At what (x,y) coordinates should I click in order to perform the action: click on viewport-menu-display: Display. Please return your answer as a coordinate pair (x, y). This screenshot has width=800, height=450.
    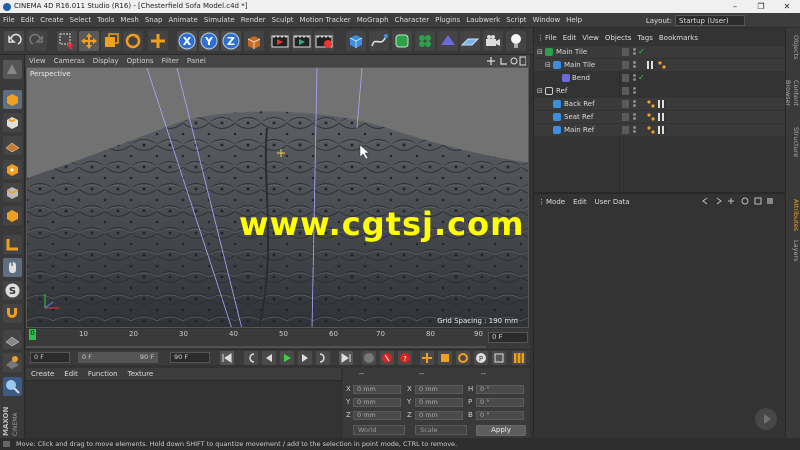
    Looking at the image, I should click on (106, 61).